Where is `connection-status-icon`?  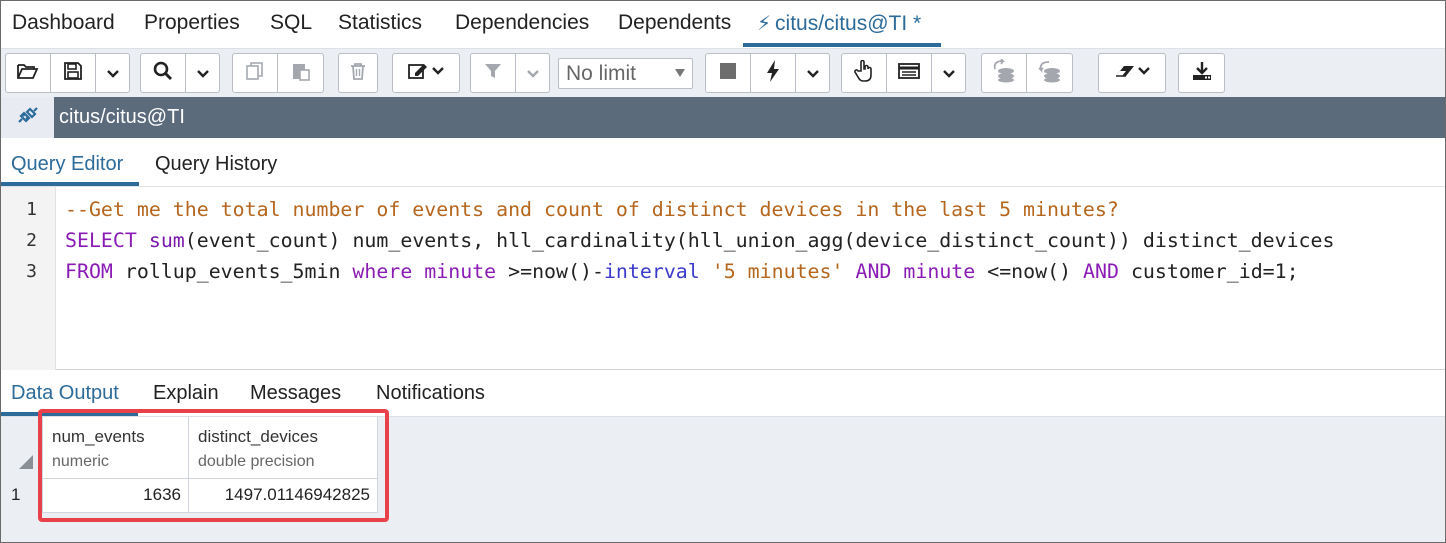
connection-status-icon is located at coordinates (28, 117).